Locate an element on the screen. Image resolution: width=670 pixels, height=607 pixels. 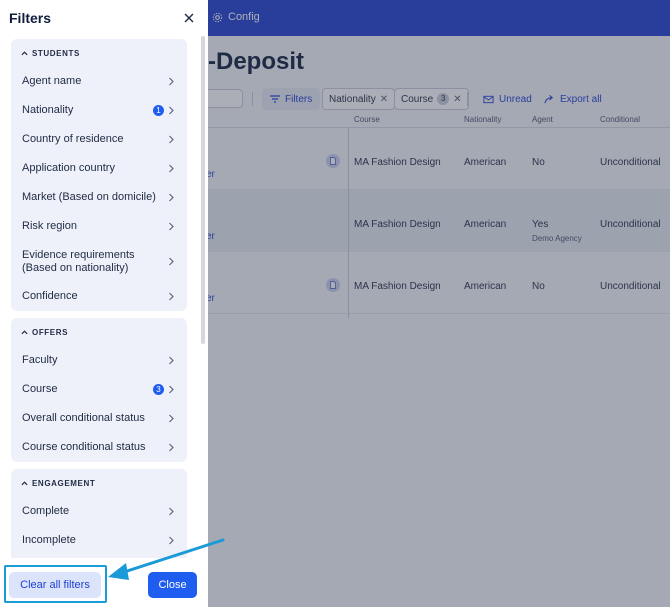
selected-count-badge: 1 is located at coordinates (158, 110).